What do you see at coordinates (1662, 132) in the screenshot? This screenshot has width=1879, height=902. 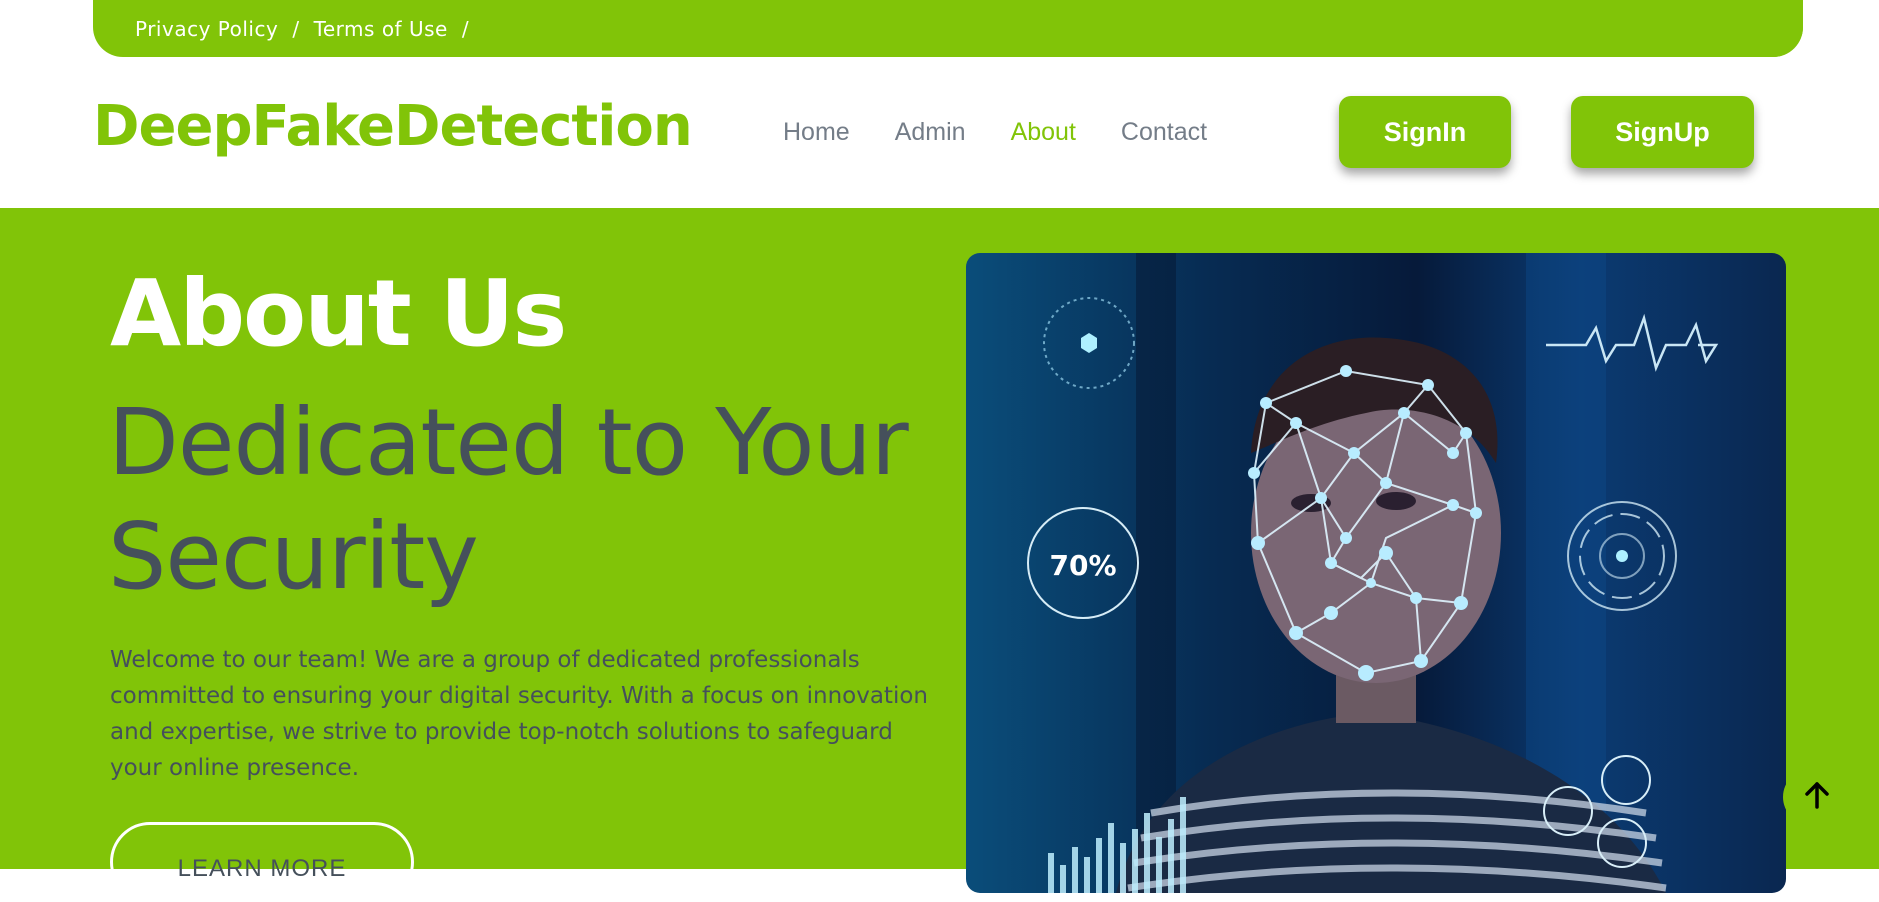 I see `signup-button: SignUp` at bounding box center [1662, 132].